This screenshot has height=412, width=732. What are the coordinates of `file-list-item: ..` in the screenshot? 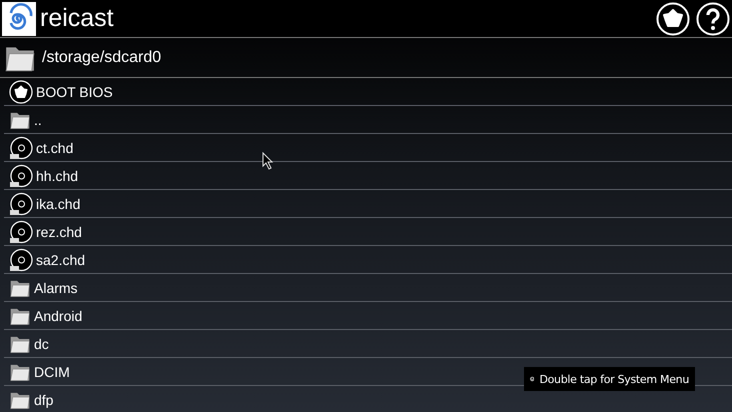 It's located at (368, 120).